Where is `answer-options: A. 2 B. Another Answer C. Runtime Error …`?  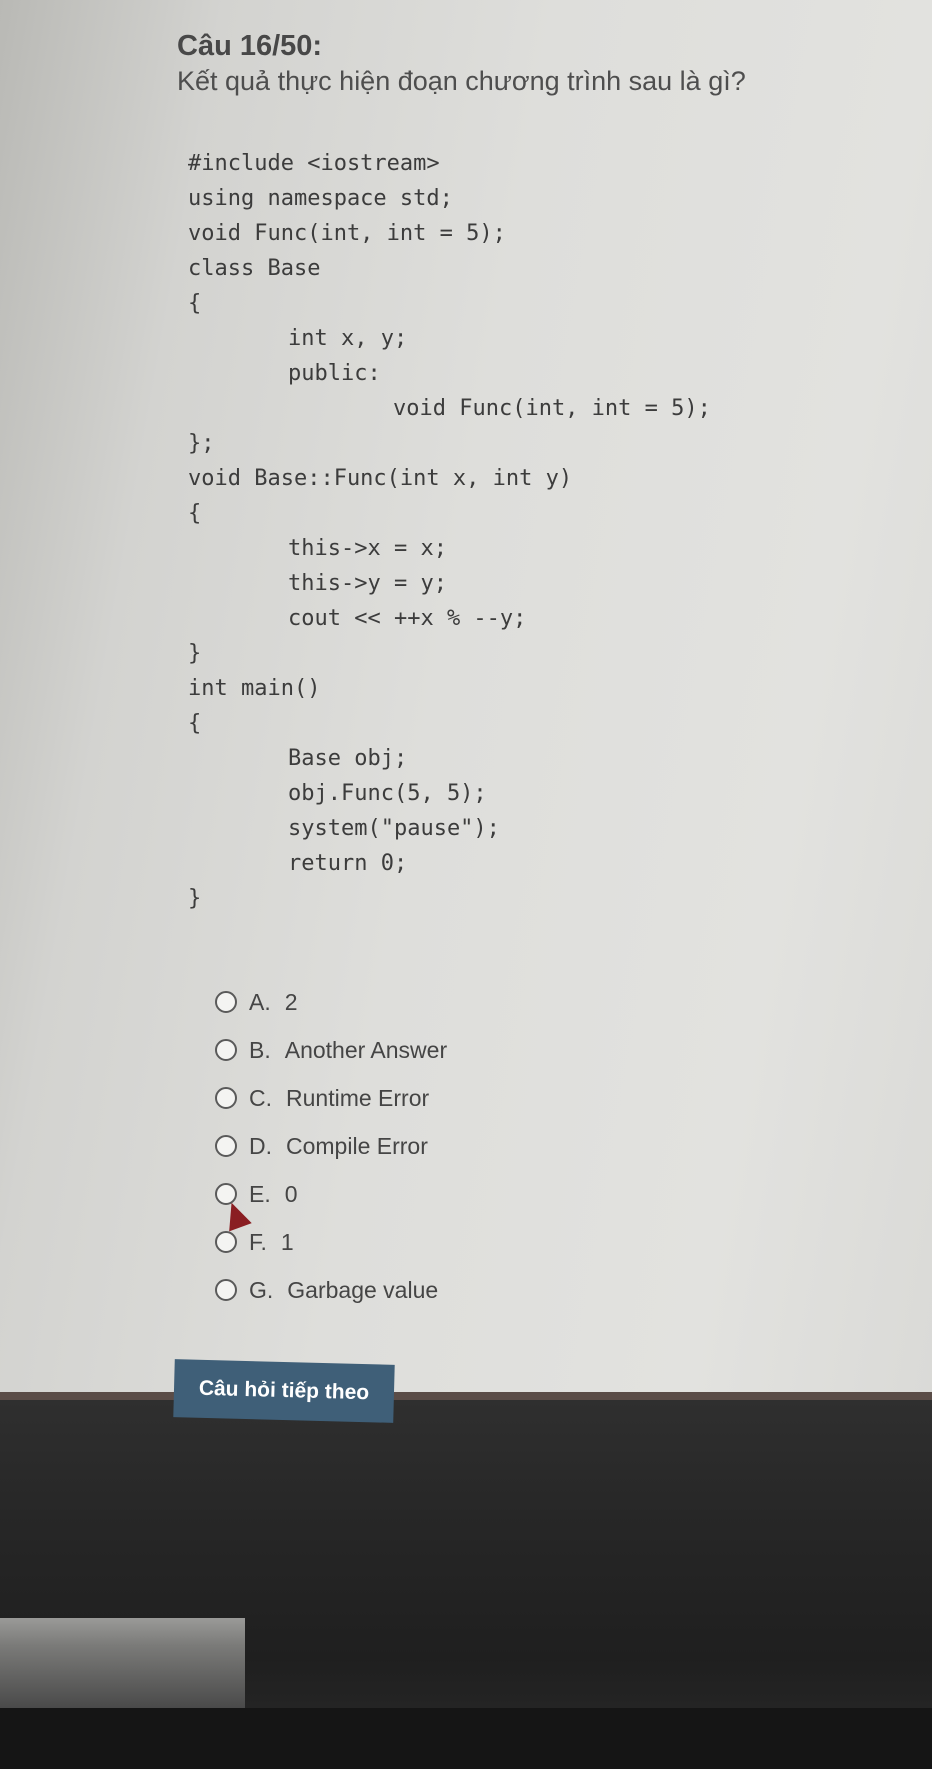 answer-options: A. 2 B. Another Answer C. Runtime Error … is located at coordinates (331, 1146).